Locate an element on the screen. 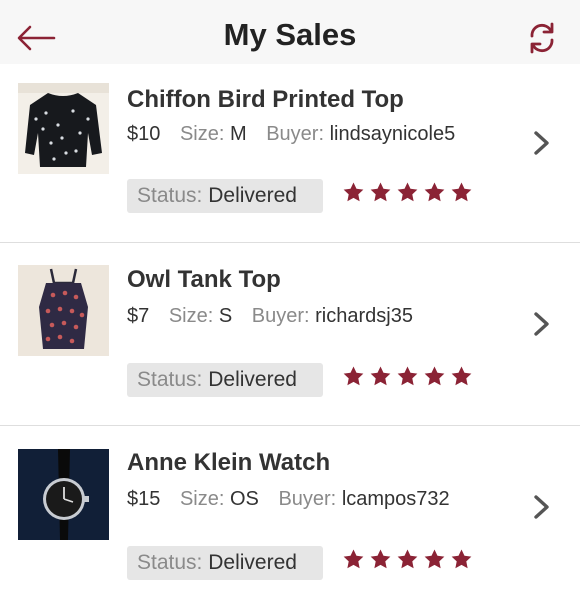 Image resolution: width=580 pixels, height=609 pixels. item-thumbnail-watch is located at coordinates (63, 494).